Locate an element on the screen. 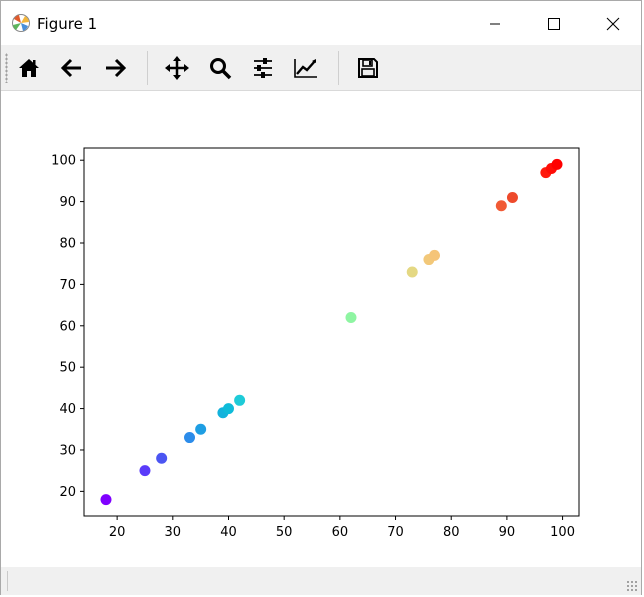 The height and width of the screenshot is (597, 644). navigation-toolbar is located at coordinates (321, 68).